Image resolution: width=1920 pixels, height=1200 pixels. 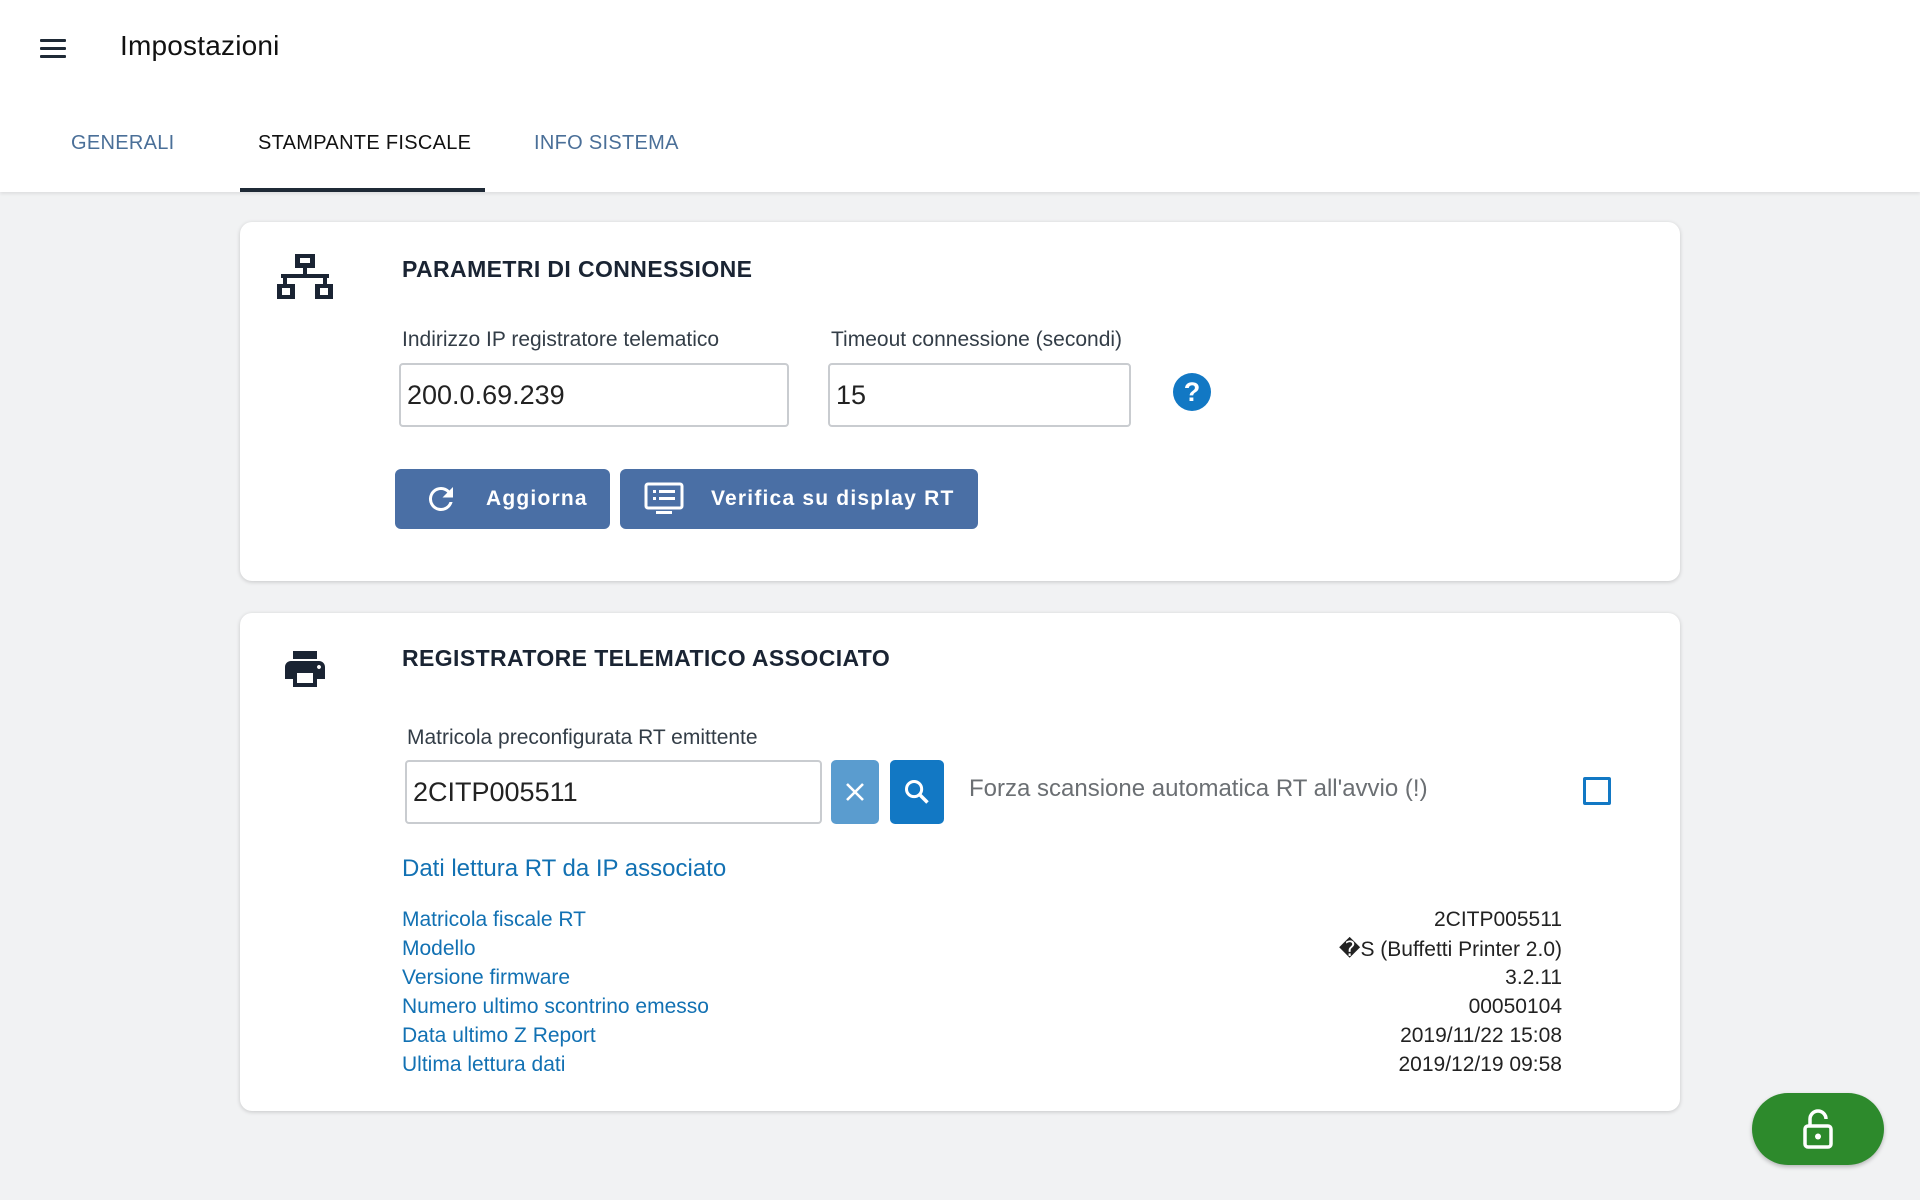 What do you see at coordinates (1481, 1035) in the screenshot?
I see `info-value: 2019/11/22 15:08` at bounding box center [1481, 1035].